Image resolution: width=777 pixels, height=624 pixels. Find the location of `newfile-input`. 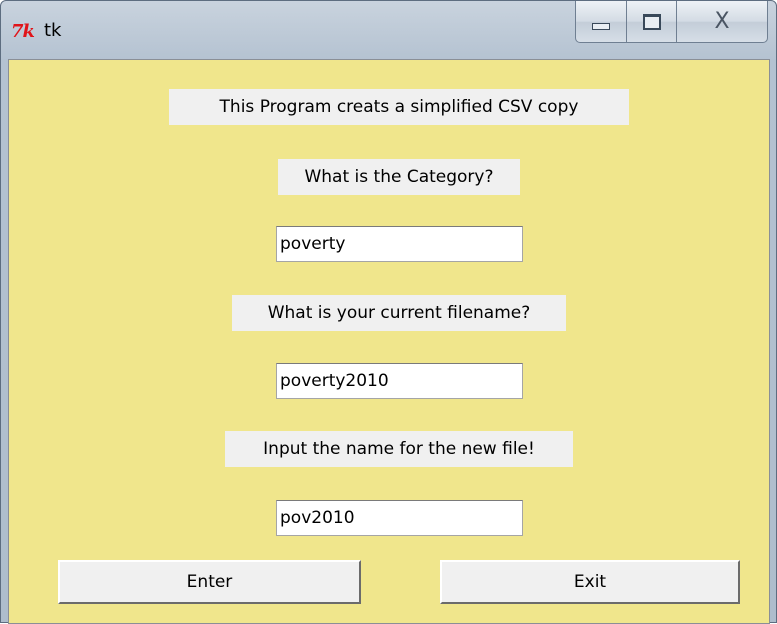

newfile-input is located at coordinates (399, 518).